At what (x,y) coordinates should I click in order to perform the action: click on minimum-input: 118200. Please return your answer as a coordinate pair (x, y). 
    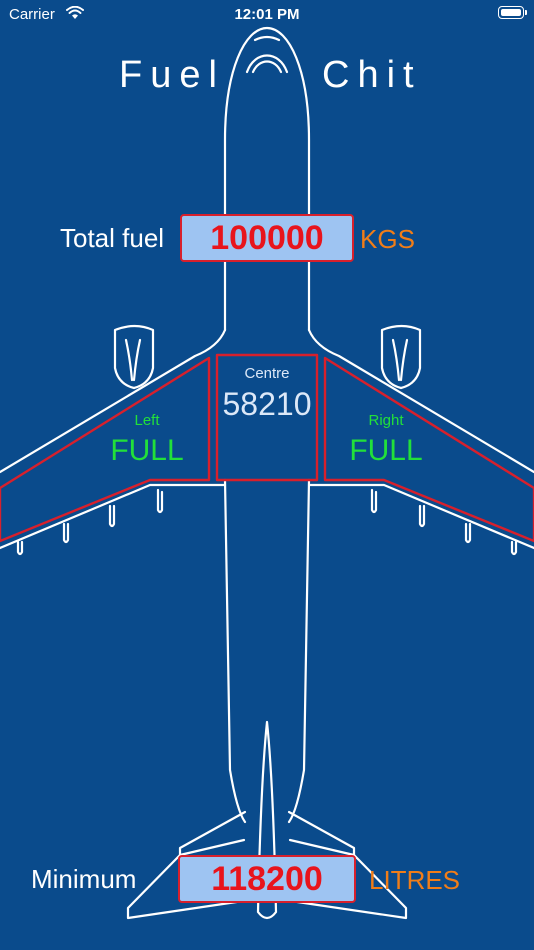
    Looking at the image, I should click on (267, 879).